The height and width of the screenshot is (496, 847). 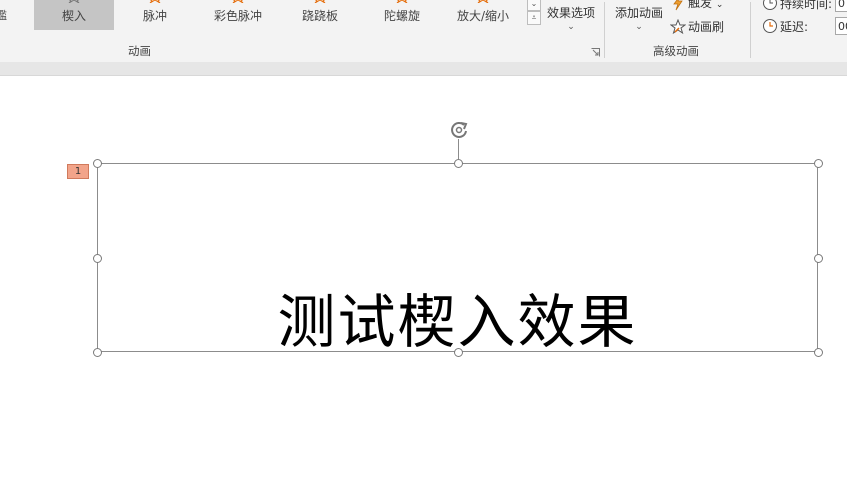 I want to click on gallery-item-label: 彩色脉冲, so click(x=237, y=16).